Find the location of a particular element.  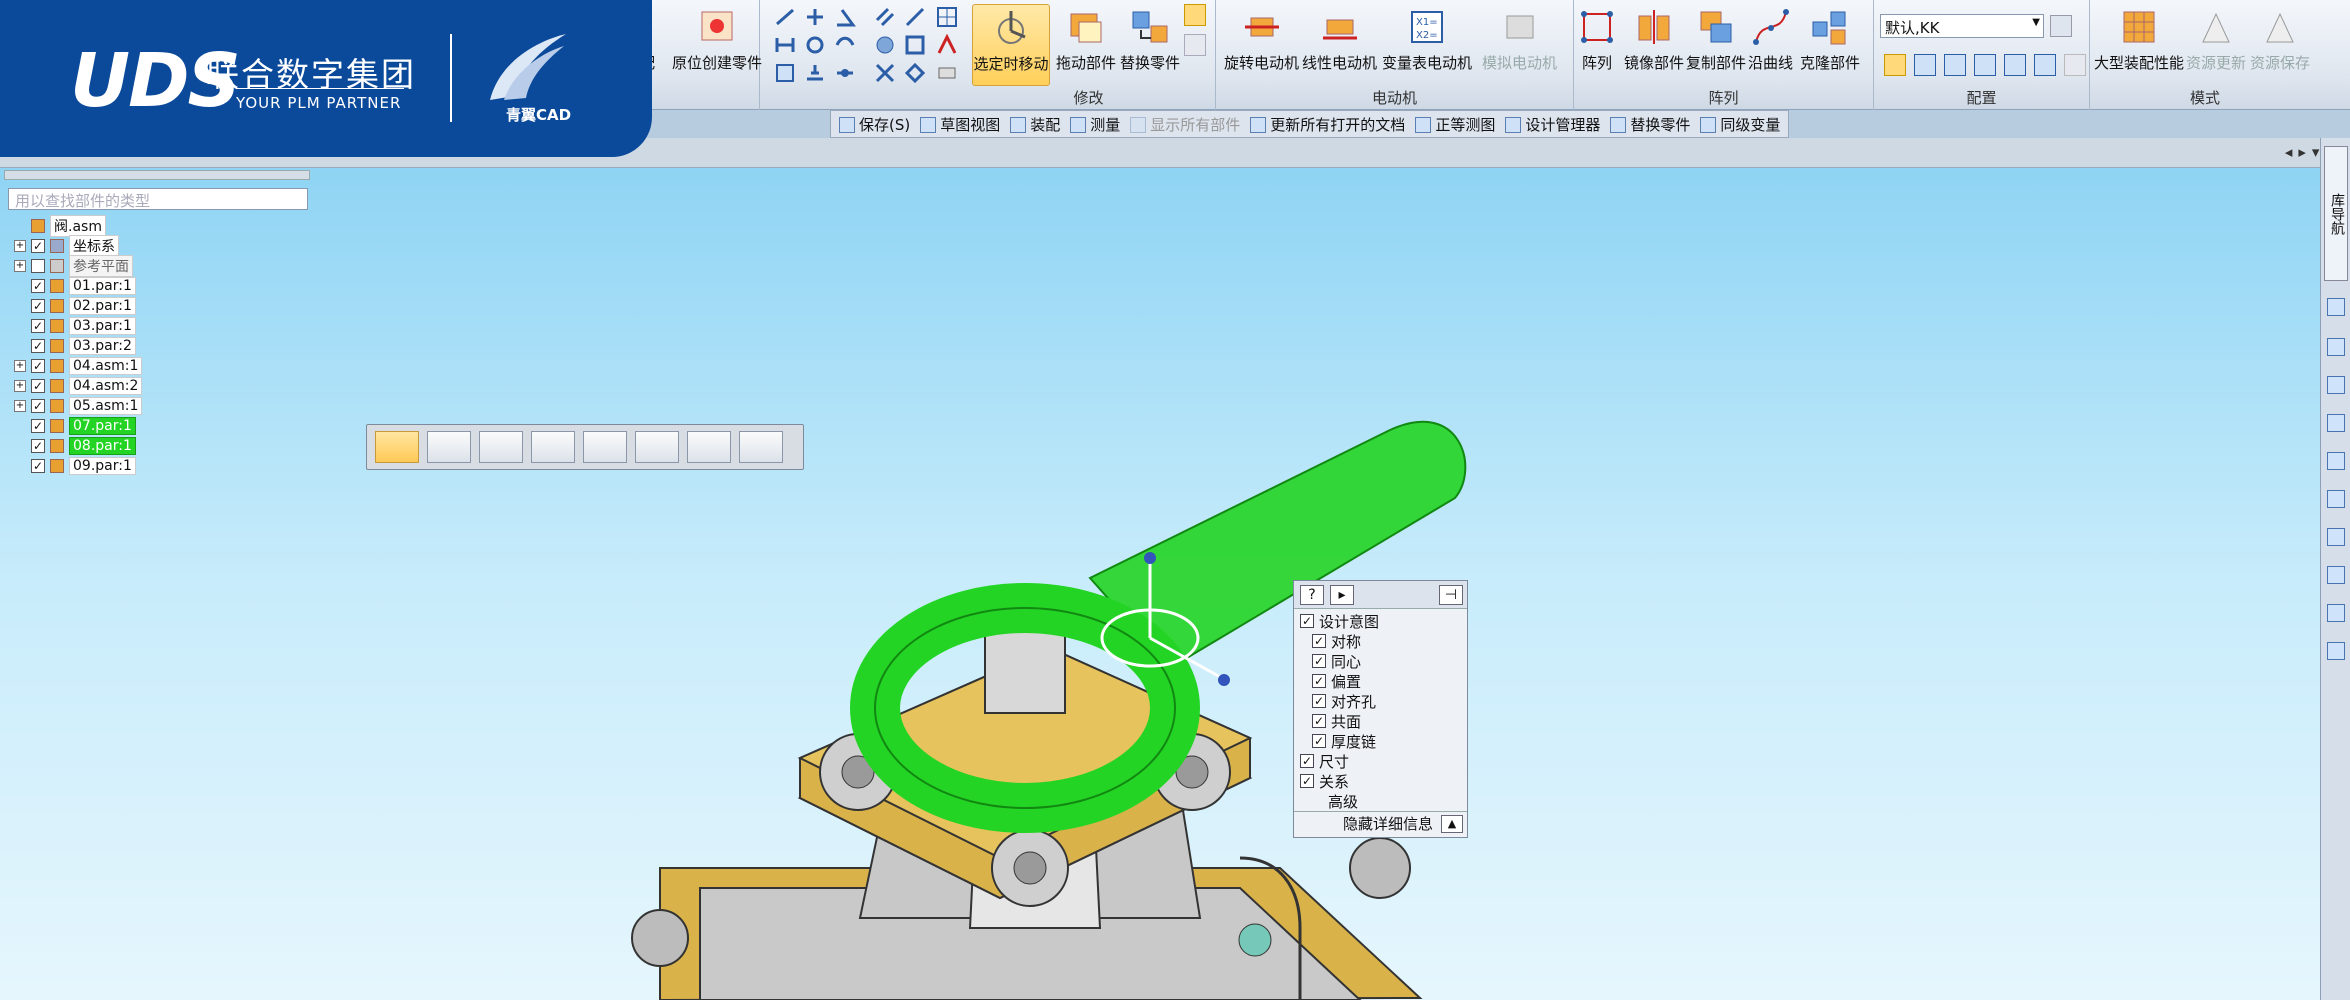

tree-row: ✓ 08.par:1 is located at coordinates (75, 445).